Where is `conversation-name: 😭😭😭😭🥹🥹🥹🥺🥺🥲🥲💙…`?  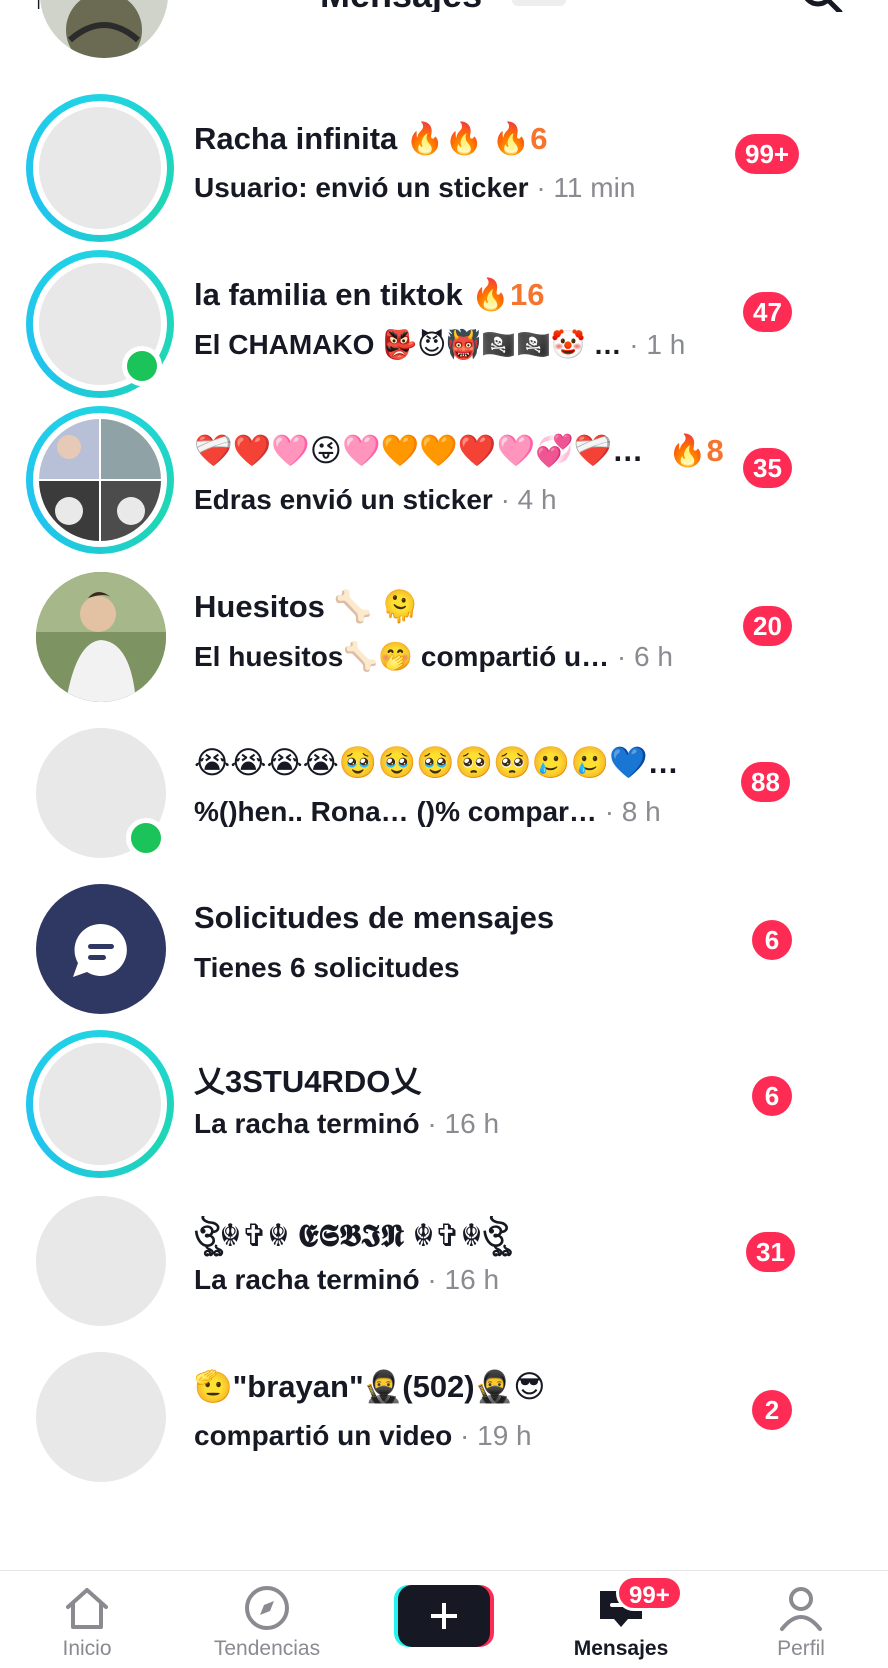
conversation-name: 😭😭😭😭🥹🥹🥹🥺🥺🥲🥲💙… is located at coordinates (436, 762).